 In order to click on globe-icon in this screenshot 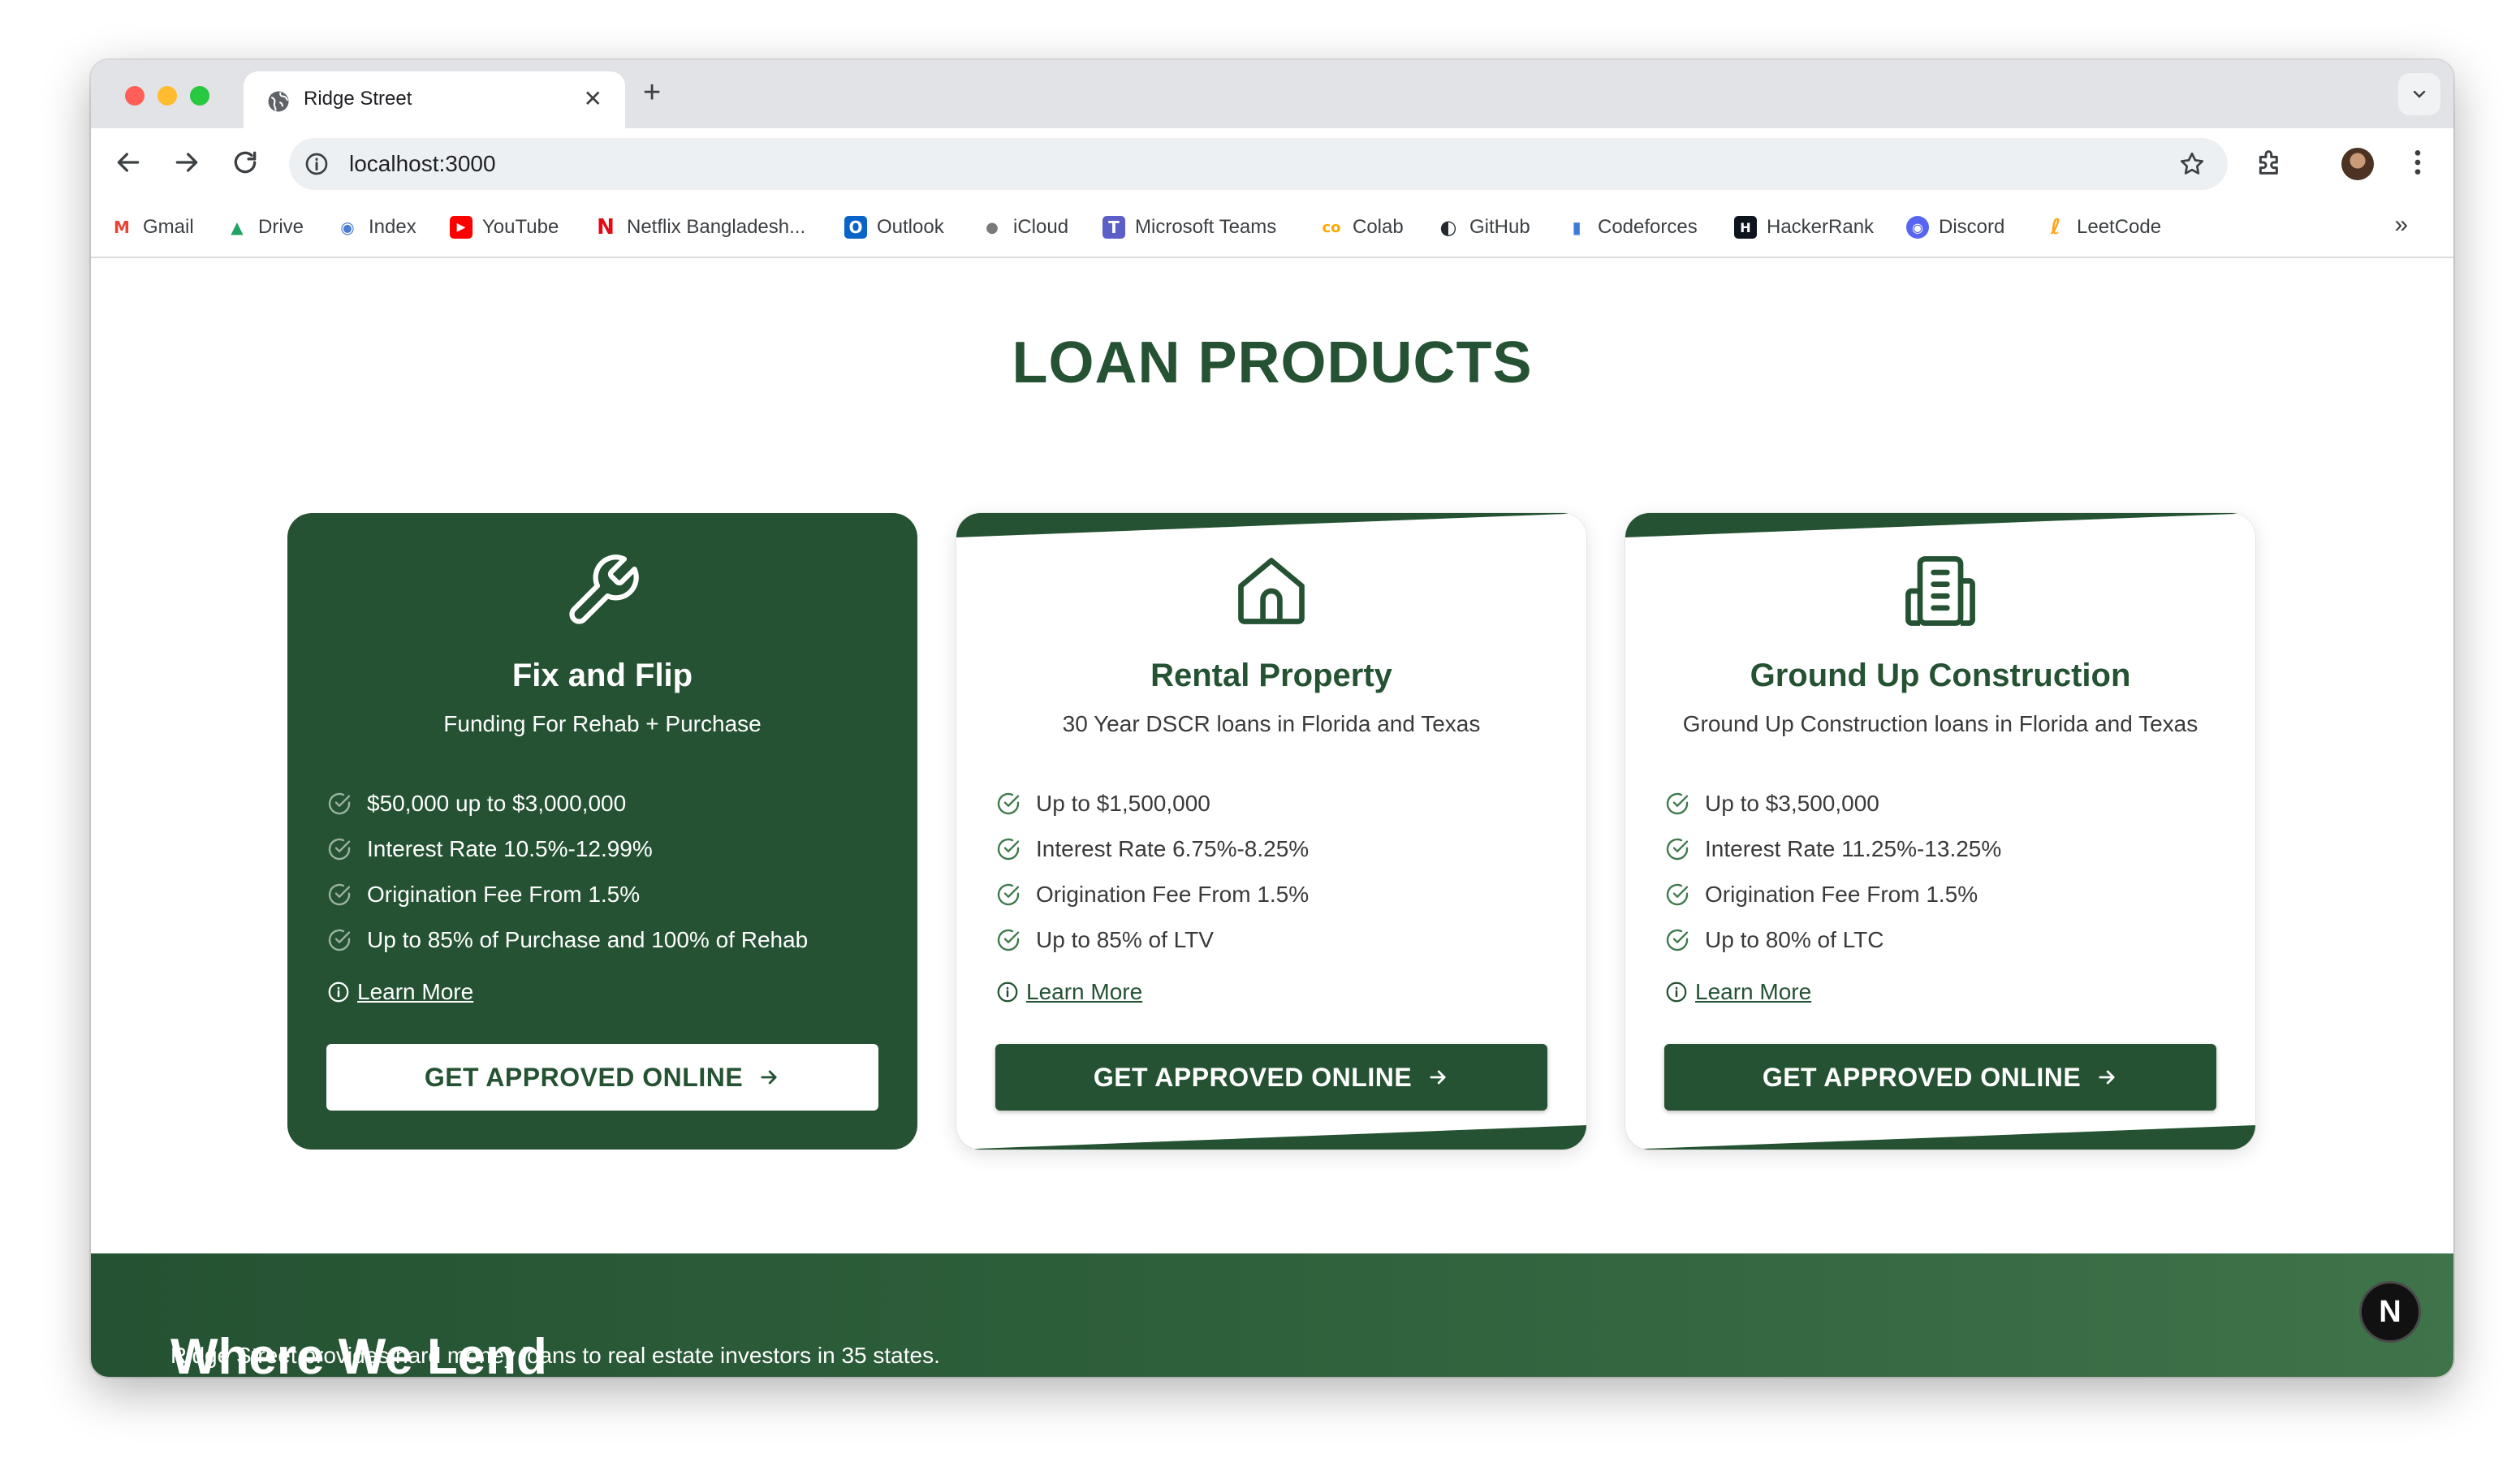, I will do `click(278, 101)`.